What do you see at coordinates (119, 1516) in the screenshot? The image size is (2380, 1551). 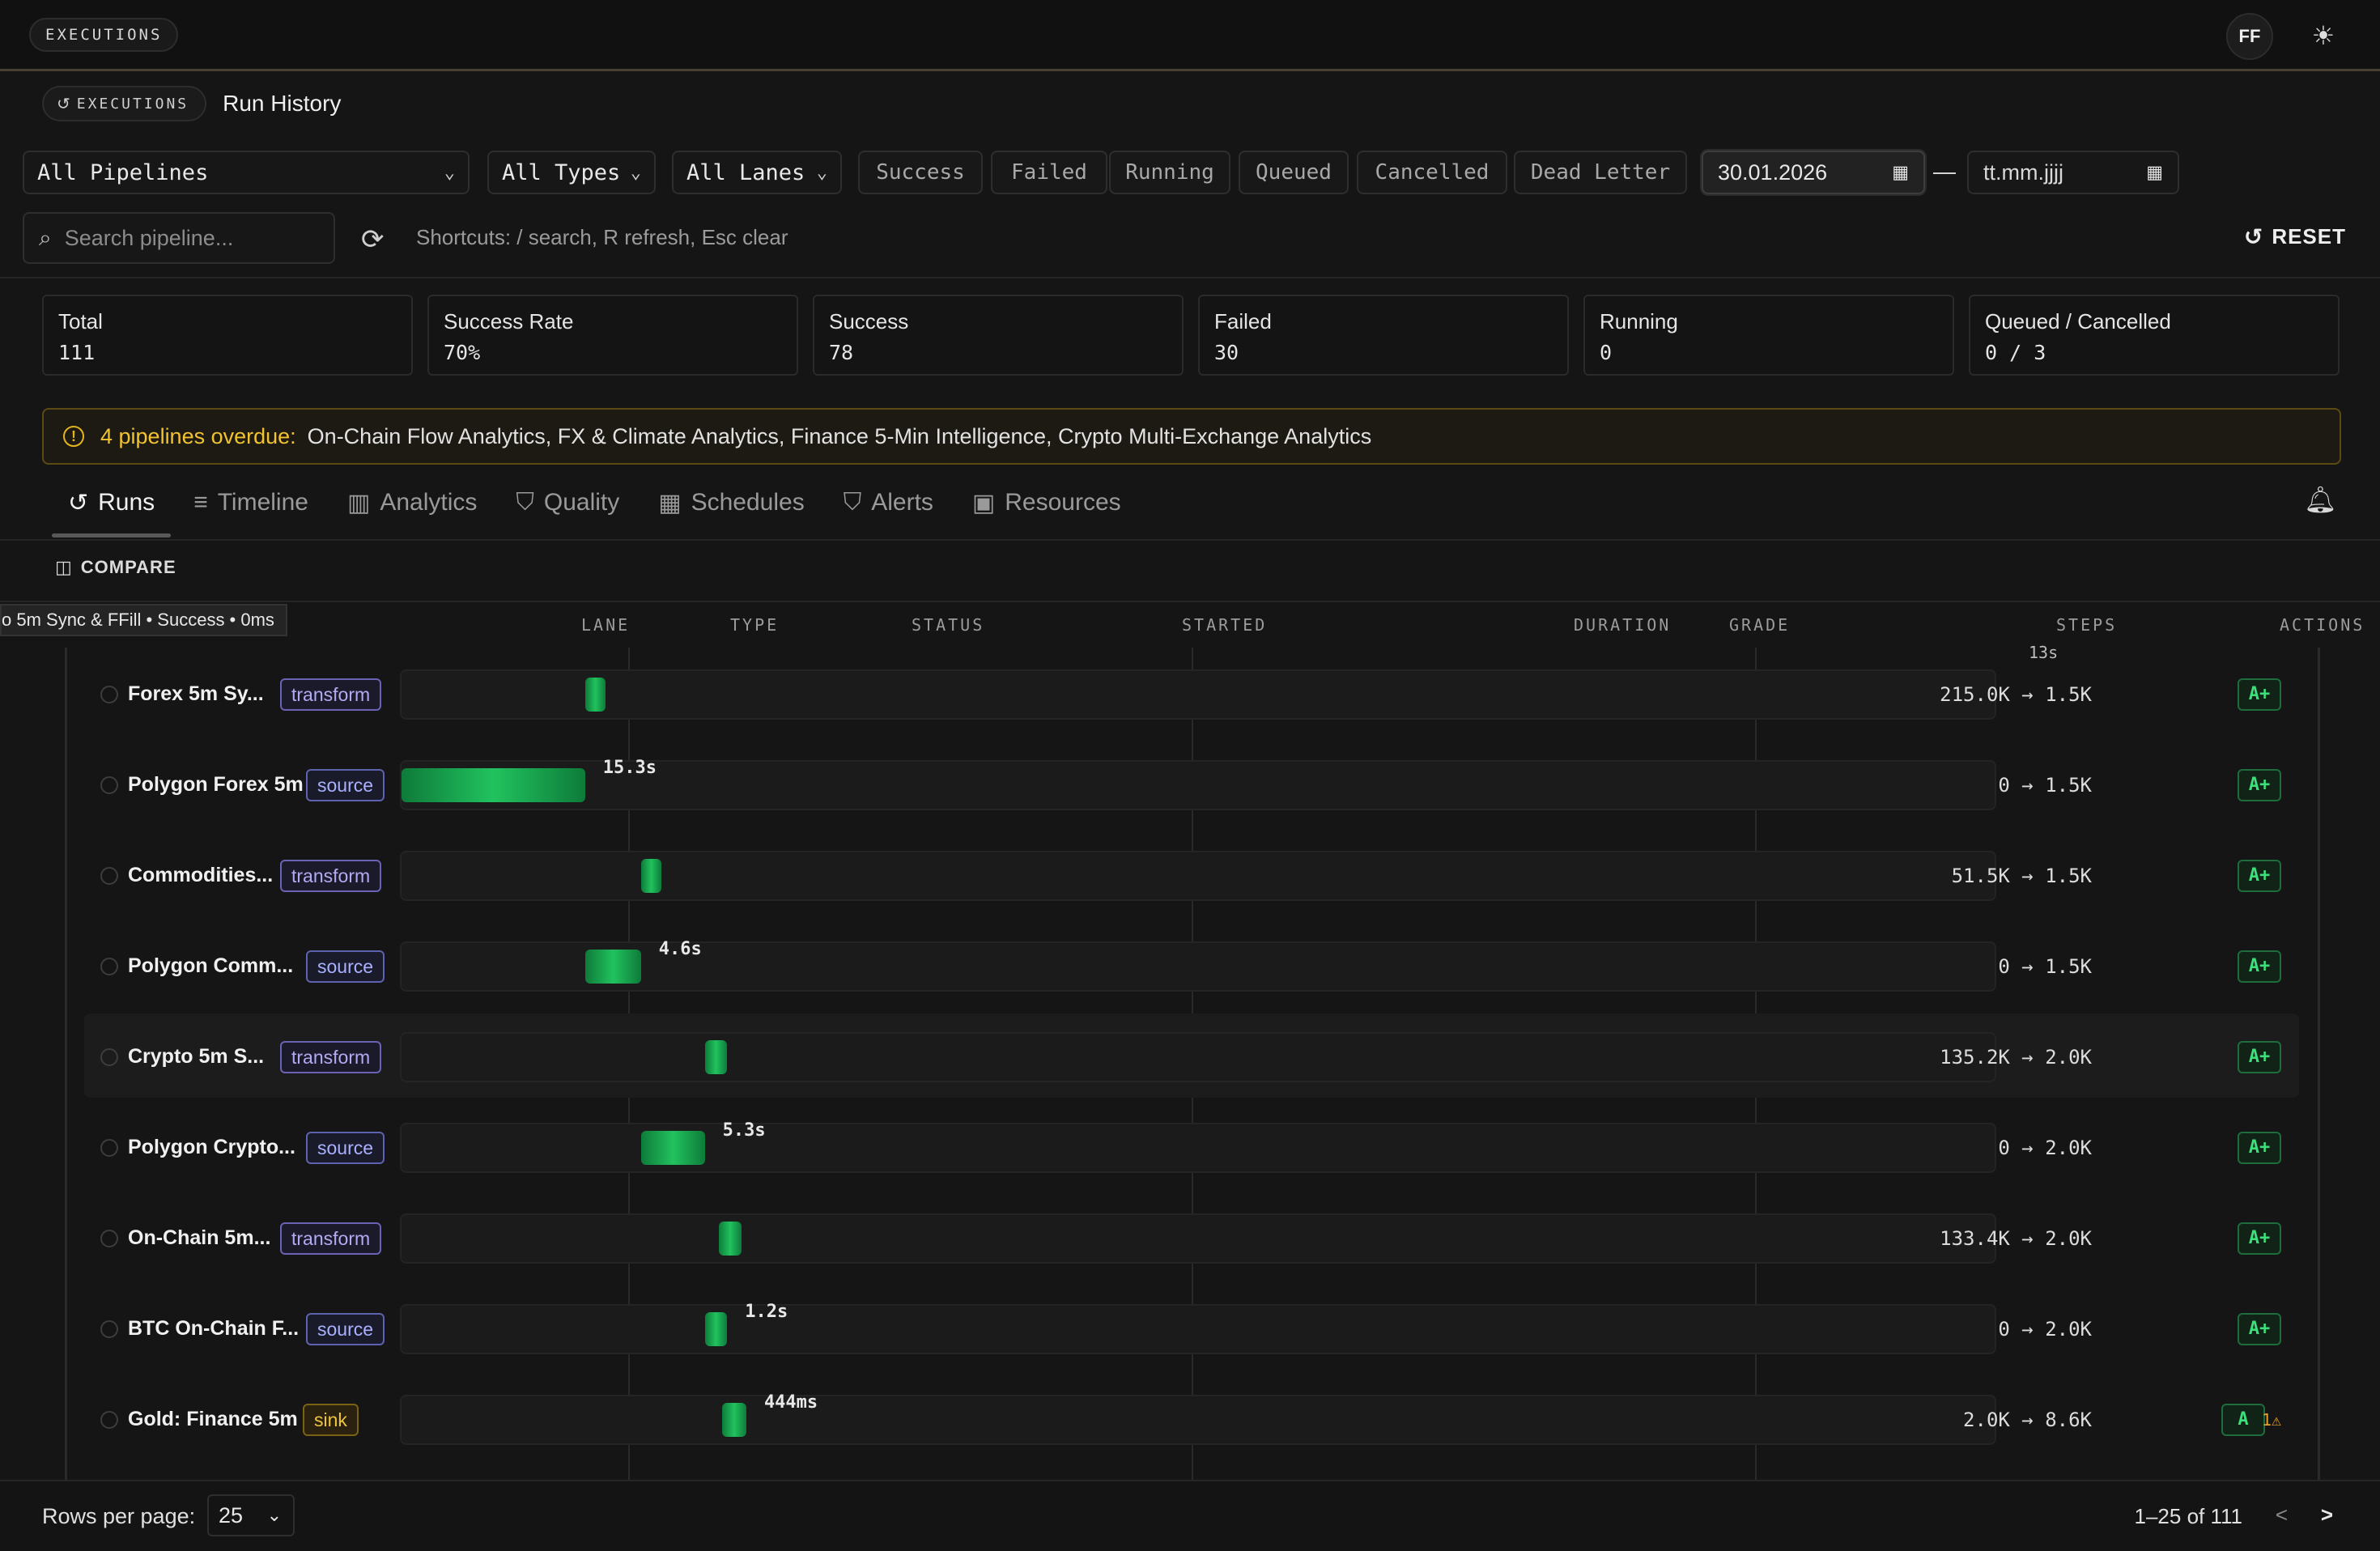 I see `rows-per-page-label: Rows per page:` at bounding box center [119, 1516].